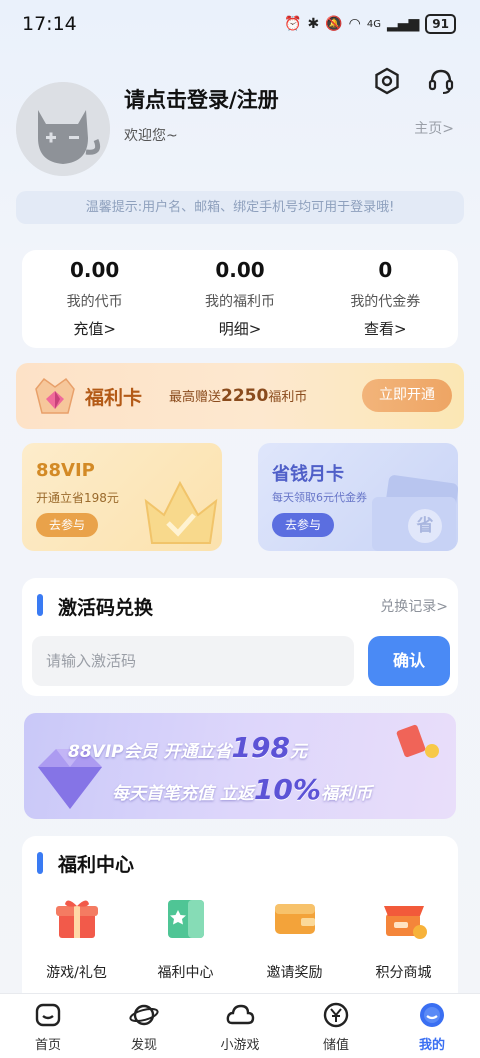 Image resolution: width=480 pixels, height=1058 pixels. I want to click on cloud-icon, so click(240, 1015).